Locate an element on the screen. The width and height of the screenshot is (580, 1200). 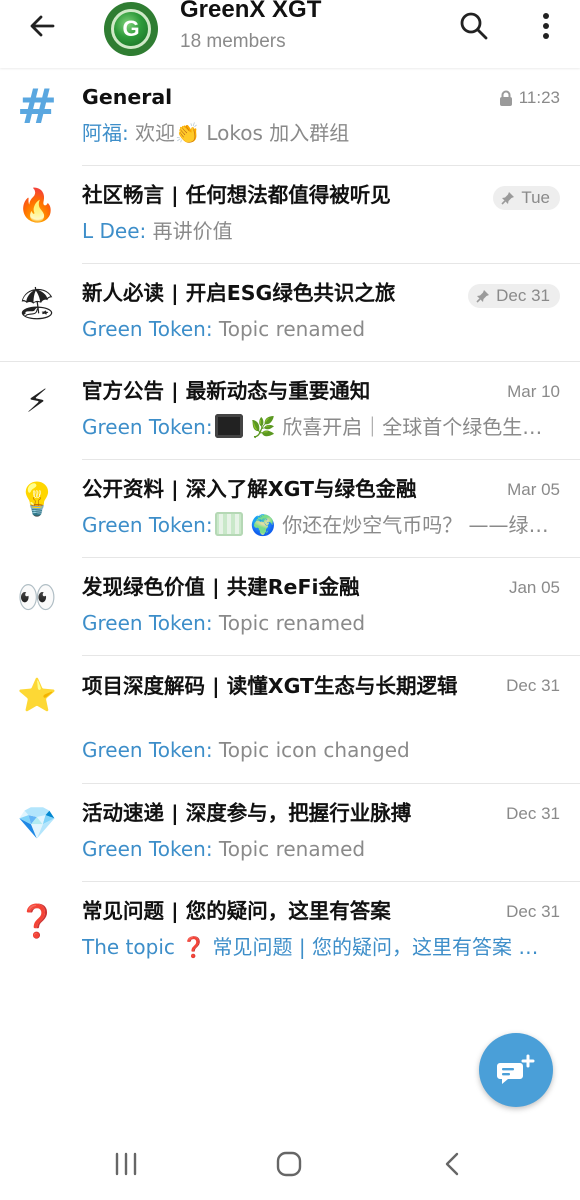
eyes-icon: 👀 is located at coordinates (37, 597).